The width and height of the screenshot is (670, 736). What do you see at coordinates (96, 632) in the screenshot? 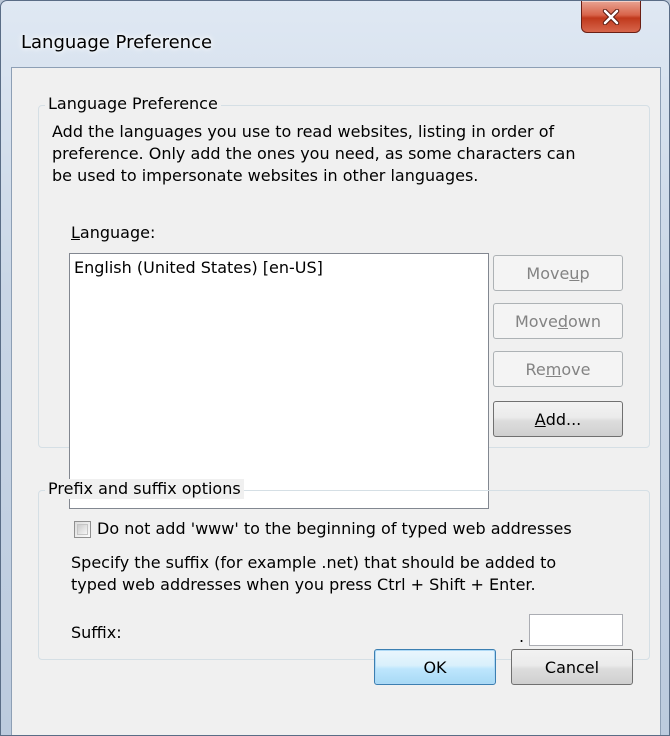
I see `suffix-label: Suffix:` at bounding box center [96, 632].